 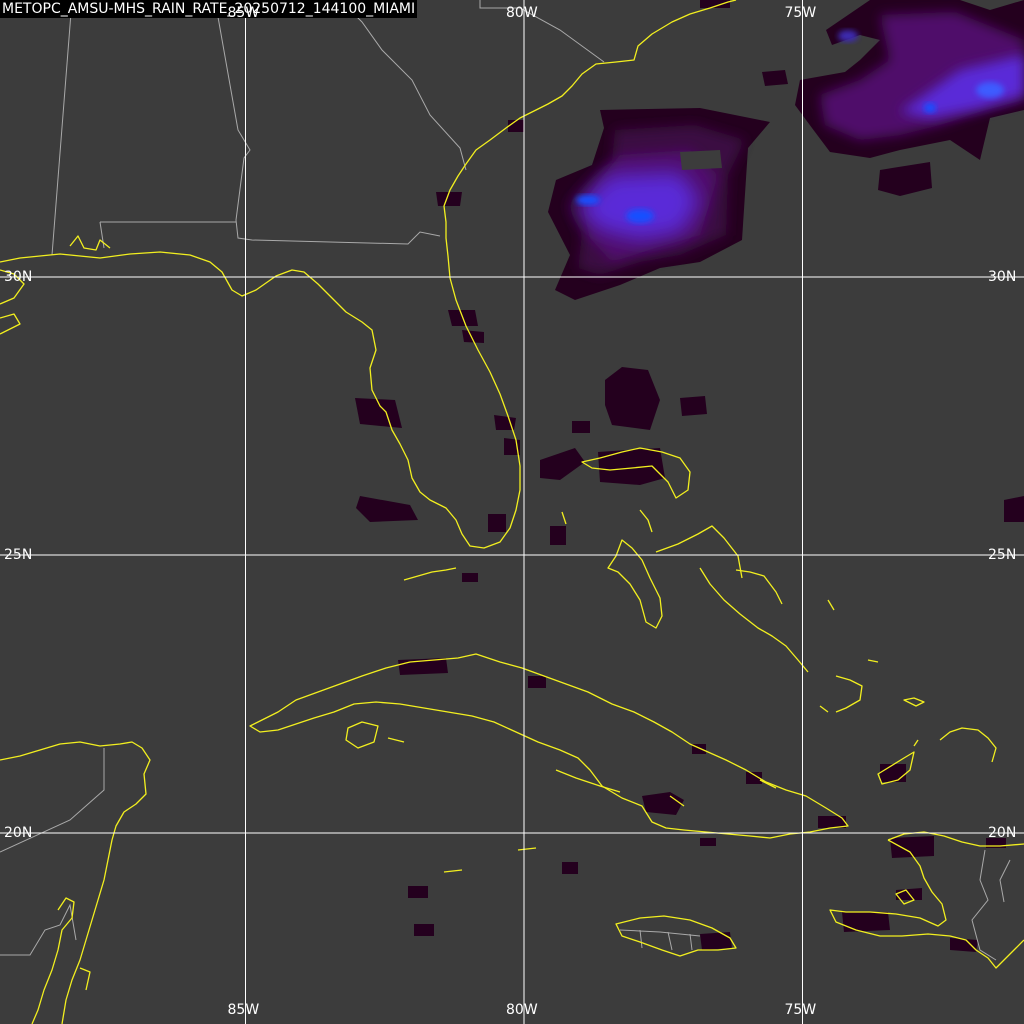 What do you see at coordinates (1002, 833) in the screenshot?
I see `lat-label-right: 20N` at bounding box center [1002, 833].